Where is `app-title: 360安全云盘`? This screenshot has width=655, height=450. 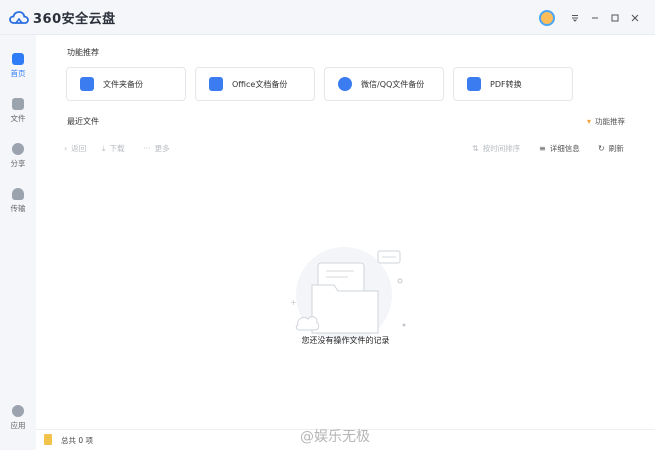 app-title: 360安全云盘 is located at coordinates (74, 19).